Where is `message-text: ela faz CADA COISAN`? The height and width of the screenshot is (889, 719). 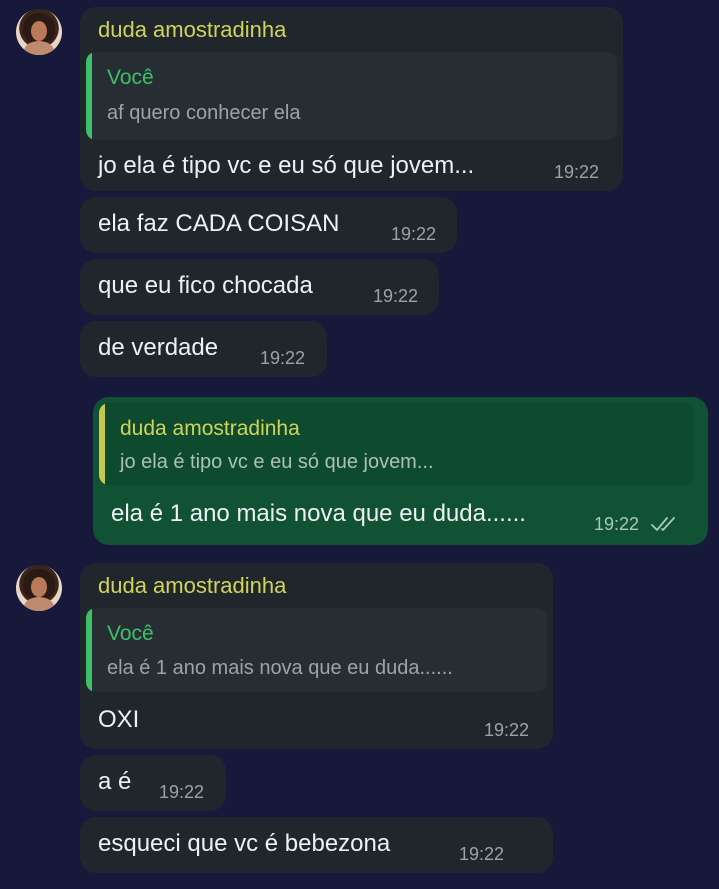 message-text: ela faz CADA COISAN is located at coordinates (219, 223).